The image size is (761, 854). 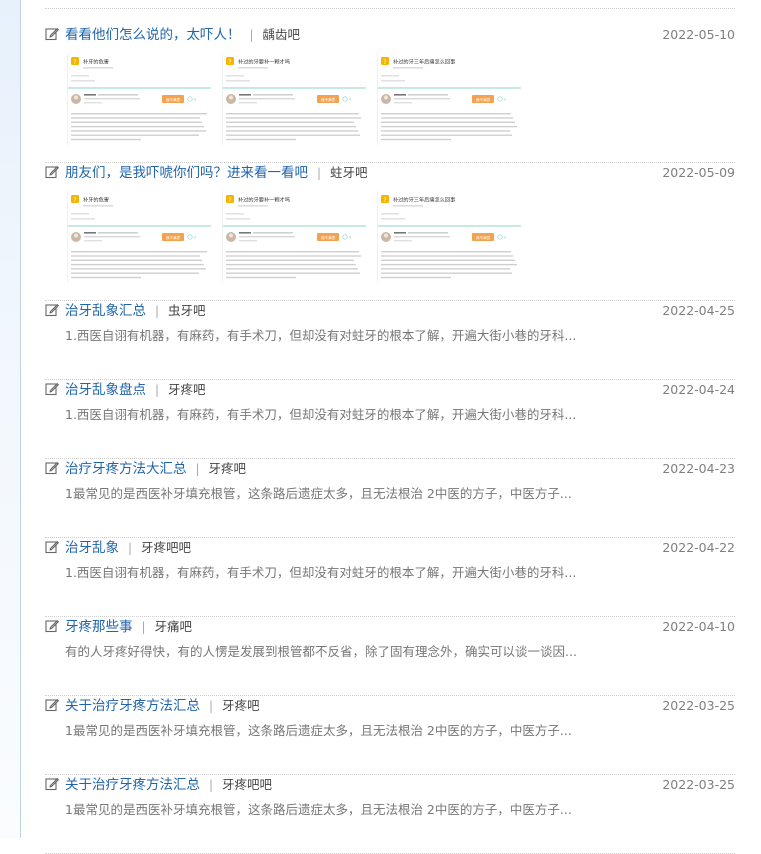 I want to click on post-date: 2022-05-09, so click(x=698, y=172).